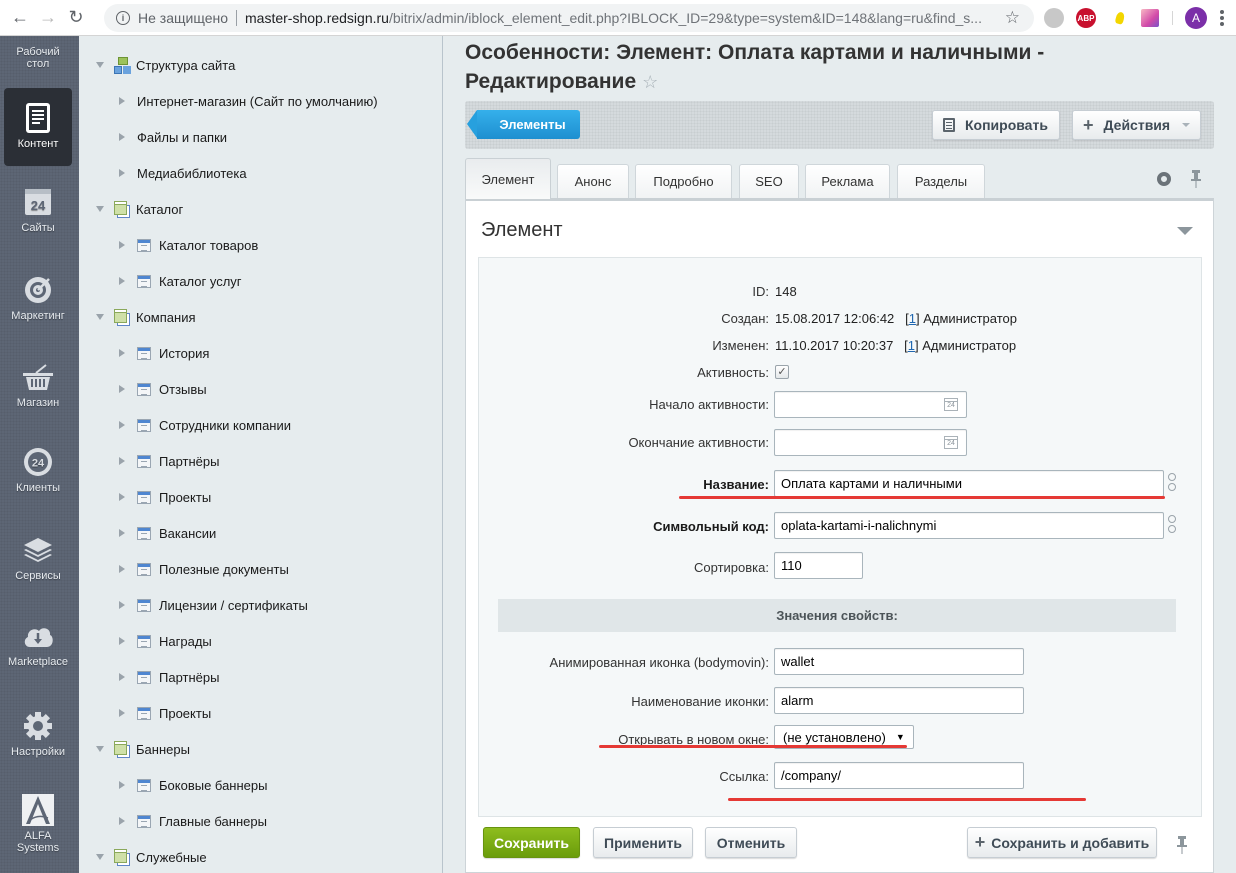 The height and width of the screenshot is (873, 1236). I want to click on back-button: ←, so click(20, 18).